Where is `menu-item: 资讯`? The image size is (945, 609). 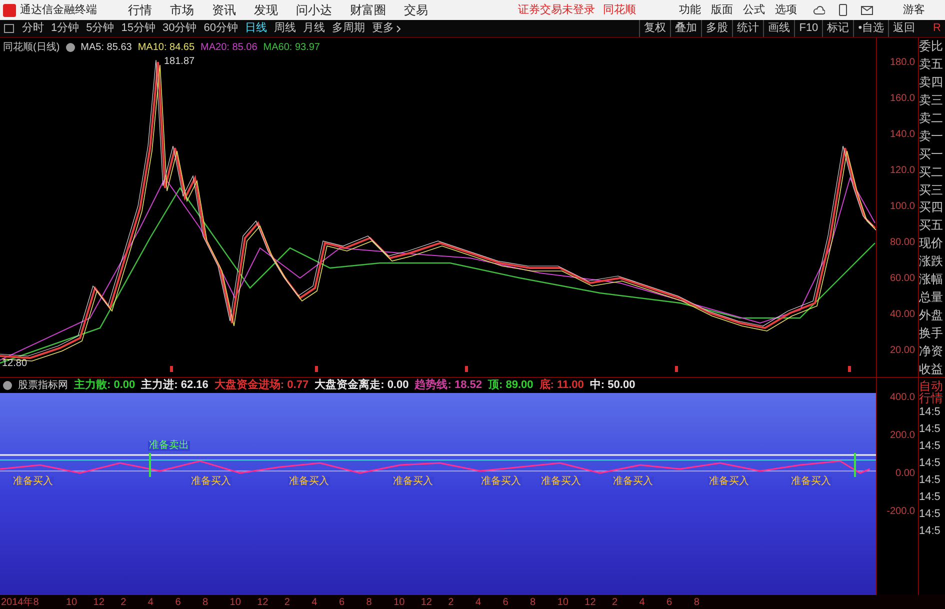
menu-item: 资讯 is located at coordinates (224, 10).